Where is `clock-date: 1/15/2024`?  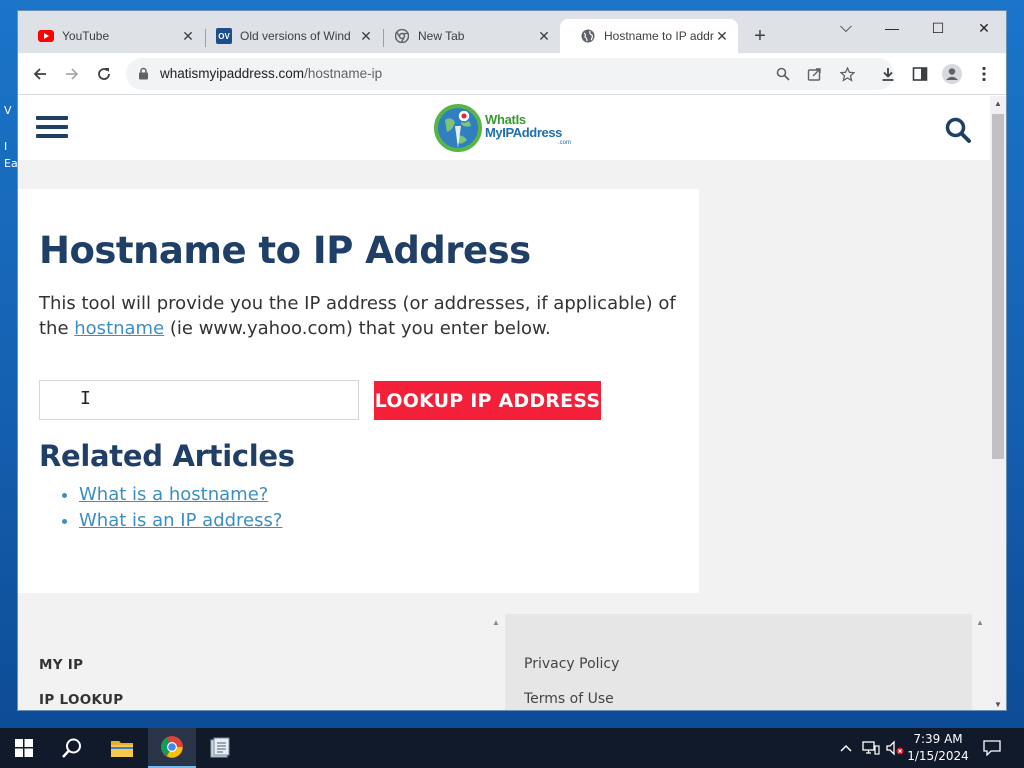
clock-date: 1/15/2024 is located at coordinates (938, 756).